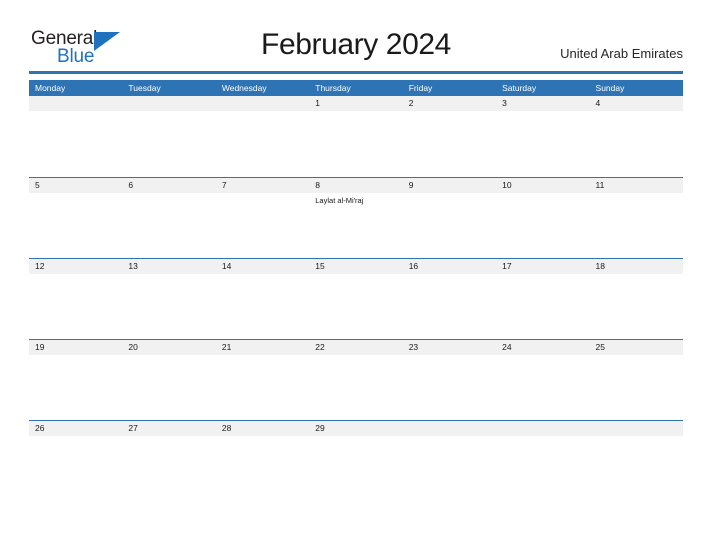 This screenshot has height=550, width=712. Describe the element at coordinates (449, 347) in the screenshot. I see `day-number: 23` at that location.